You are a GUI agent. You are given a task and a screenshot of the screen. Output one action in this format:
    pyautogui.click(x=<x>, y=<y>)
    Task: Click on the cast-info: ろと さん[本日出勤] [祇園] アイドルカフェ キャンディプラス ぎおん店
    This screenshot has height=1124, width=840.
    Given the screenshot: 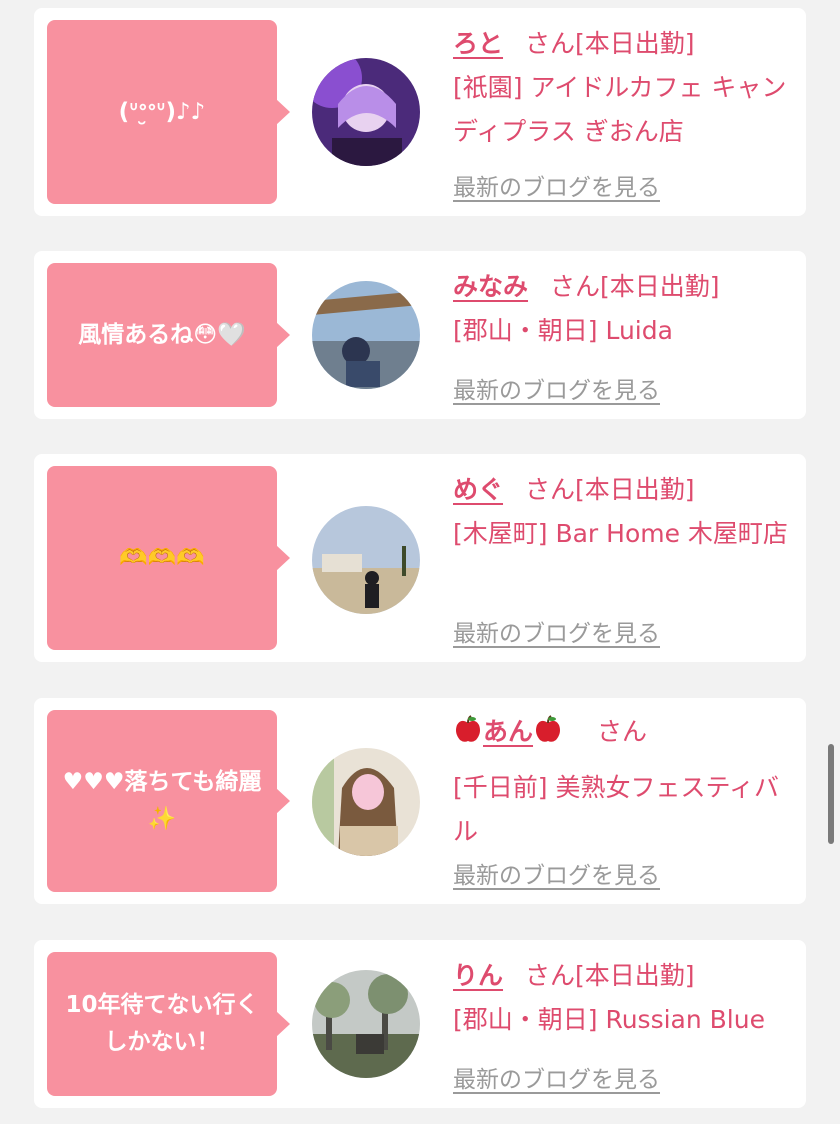 What is the action you would take?
    pyautogui.click(x=625, y=88)
    